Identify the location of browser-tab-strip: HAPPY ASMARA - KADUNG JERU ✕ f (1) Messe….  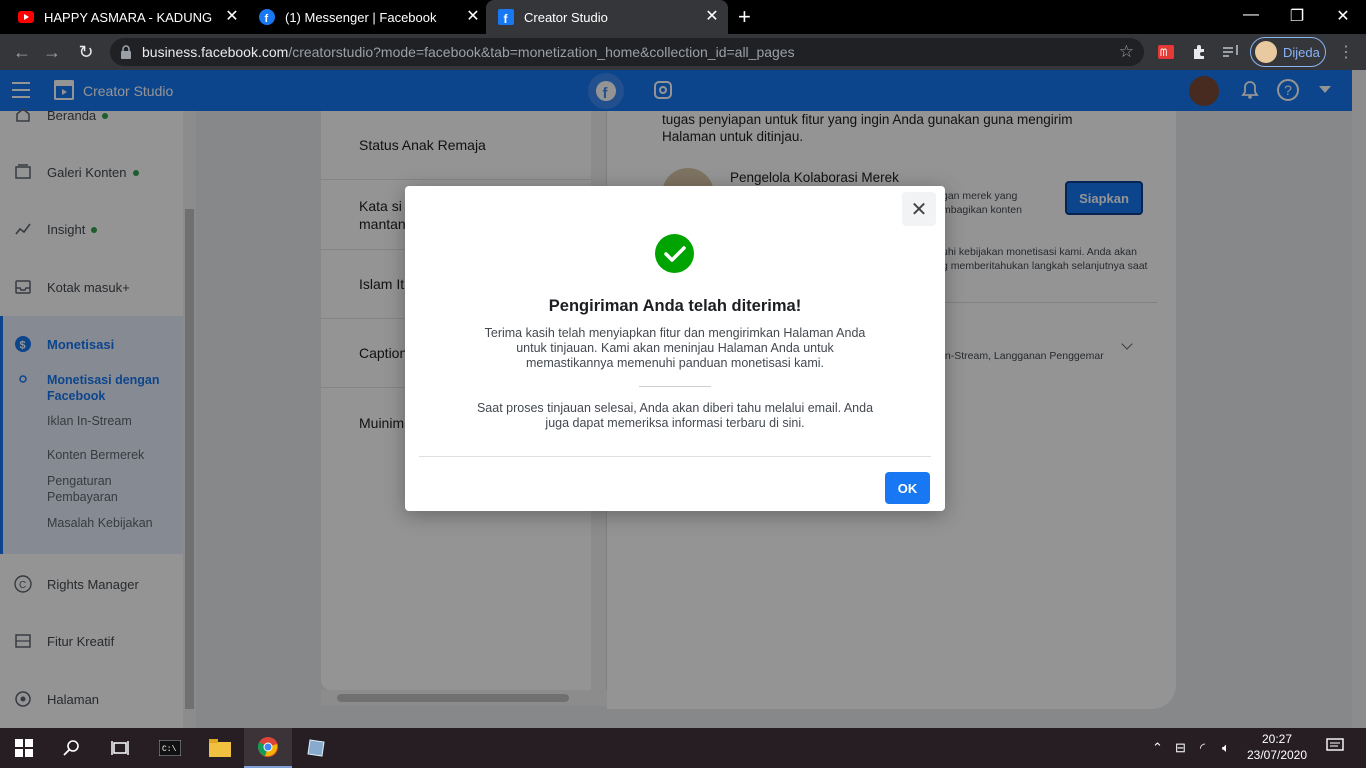
(683, 17).